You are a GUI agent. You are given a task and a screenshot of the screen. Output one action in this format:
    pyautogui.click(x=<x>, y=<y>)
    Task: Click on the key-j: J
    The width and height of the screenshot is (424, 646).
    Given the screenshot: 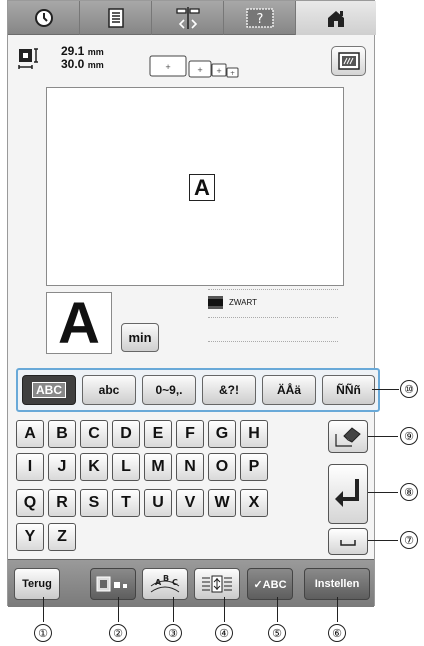 What is the action you would take?
    pyautogui.click(x=62, y=467)
    